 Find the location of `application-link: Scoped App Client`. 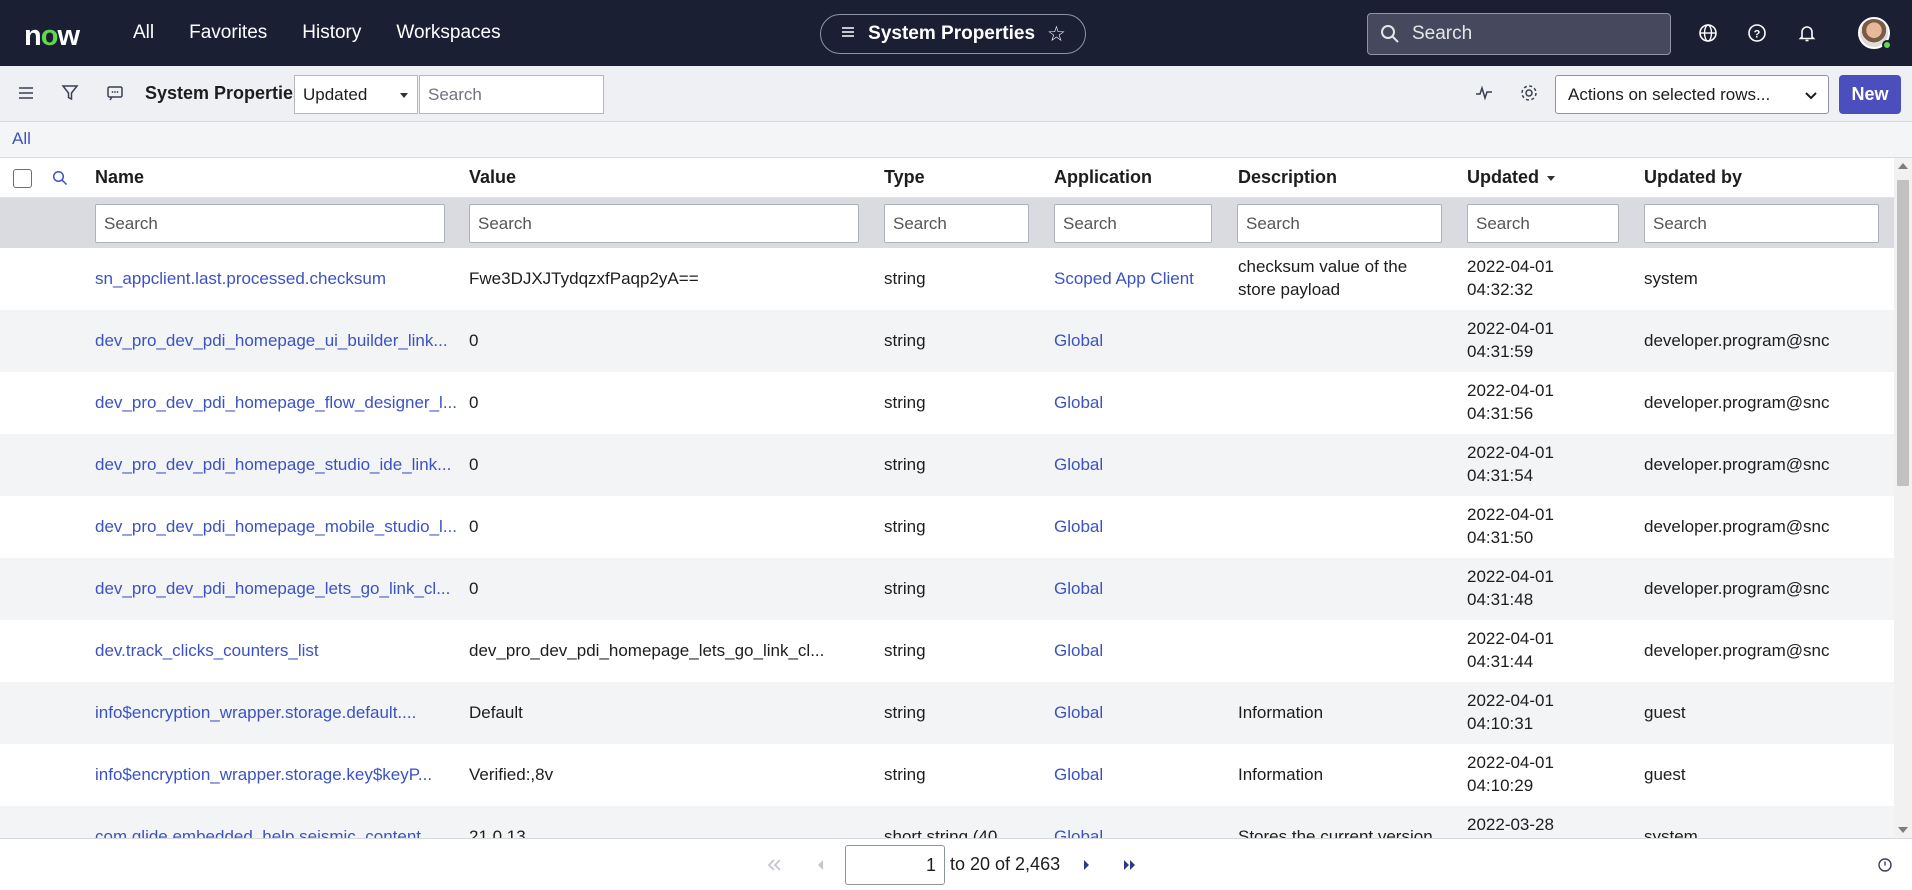

application-link: Scoped App Client is located at coordinates (1124, 278).